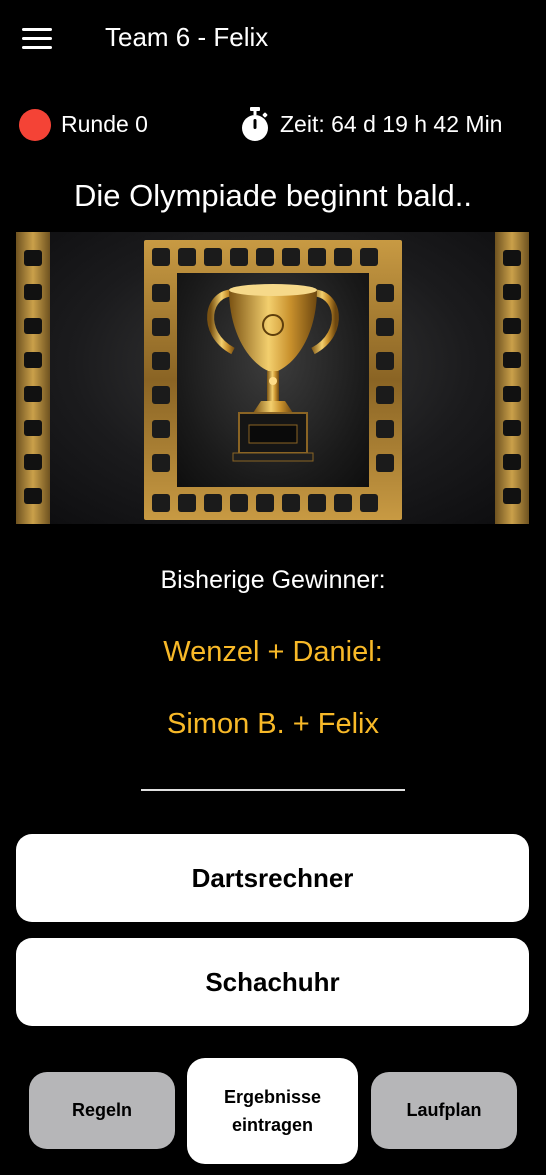 This screenshot has height=1175, width=546. Describe the element at coordinates (444, 1110) in the screenshot. I see `schedule-button: Laufplan` at that location.